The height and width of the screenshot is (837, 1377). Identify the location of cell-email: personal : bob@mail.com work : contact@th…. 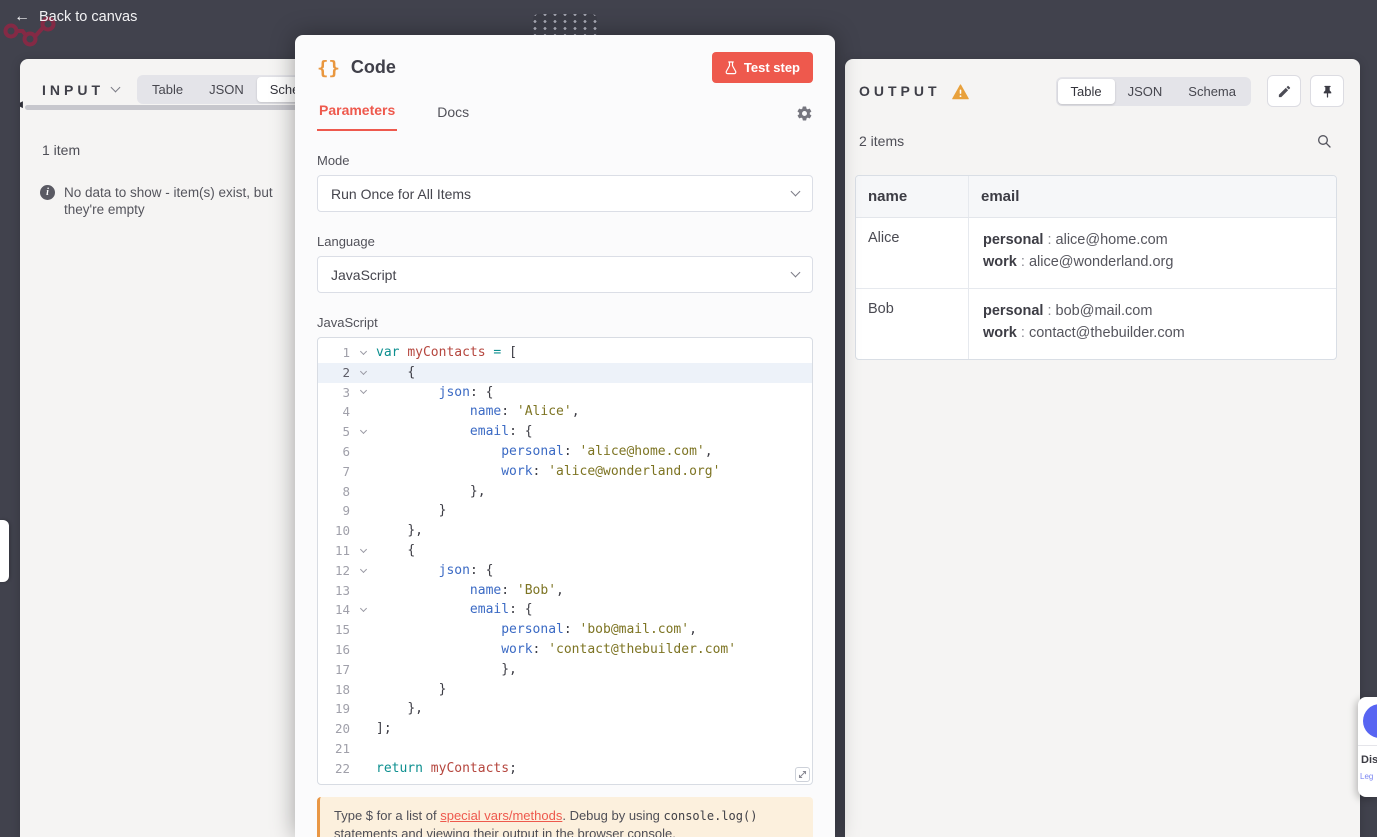
(1152, 324).